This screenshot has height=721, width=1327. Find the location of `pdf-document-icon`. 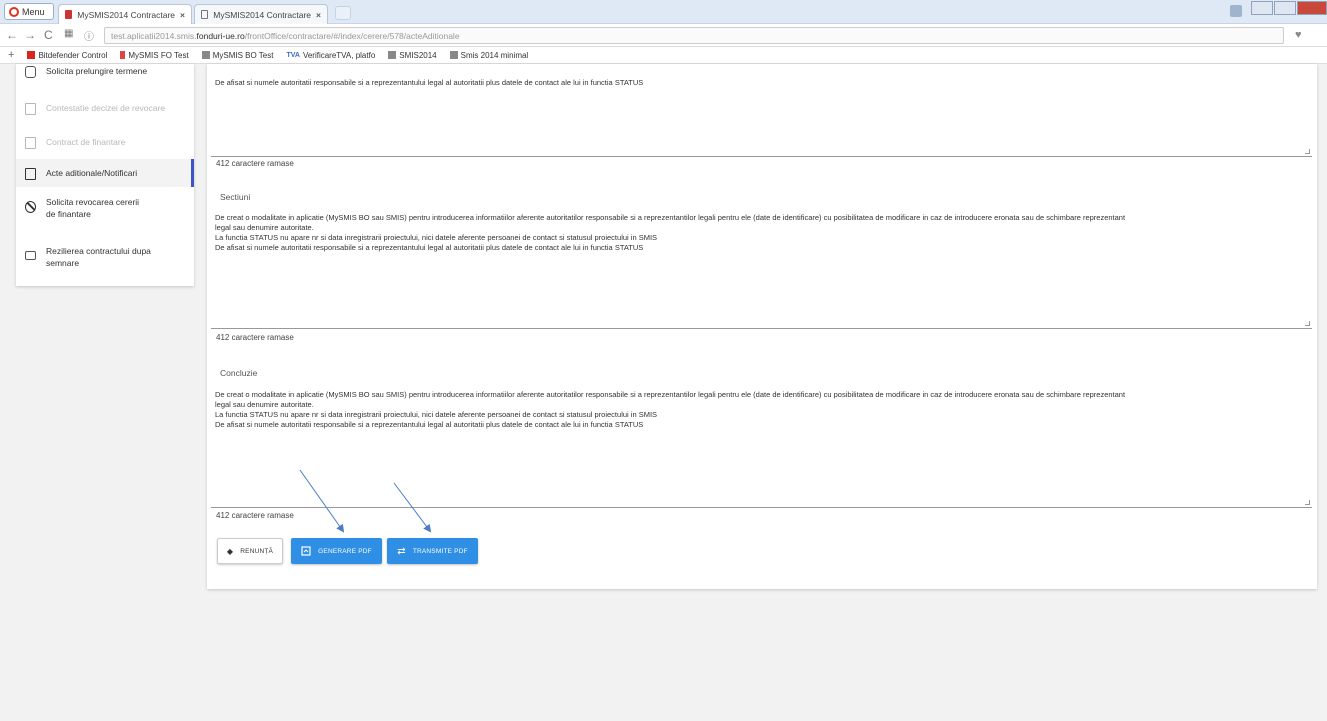

pdf-document-icon is located at coordinates (306, 551).